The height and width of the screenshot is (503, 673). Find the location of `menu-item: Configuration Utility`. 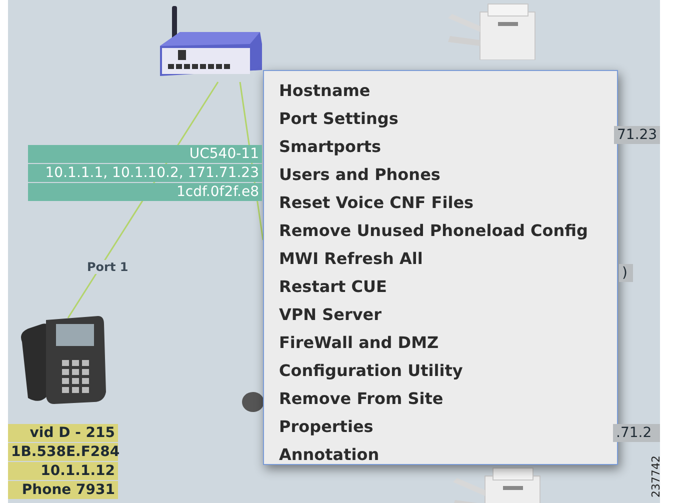

menu-item: Configuration Utility is located at coordinates (448, 371).